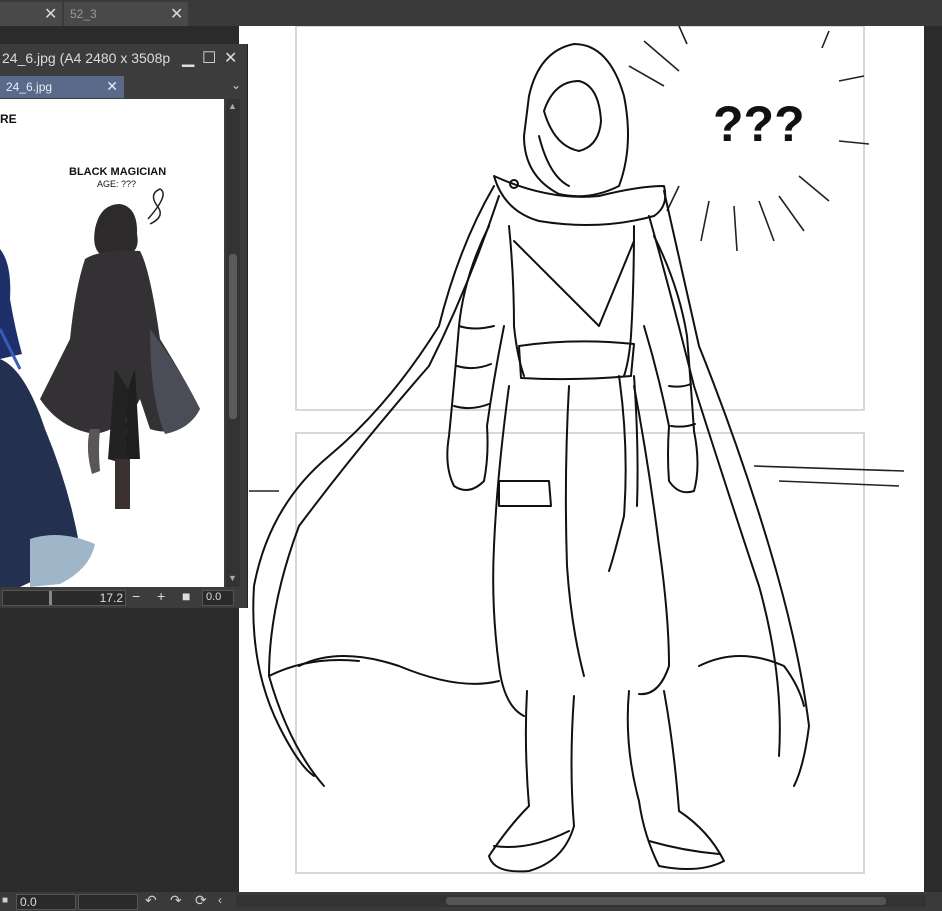 This screenshot has width=942, height=911. Describe the element at coordinates (50, 598) in the screenshot. I see `zoom-slider-knob` at that location.